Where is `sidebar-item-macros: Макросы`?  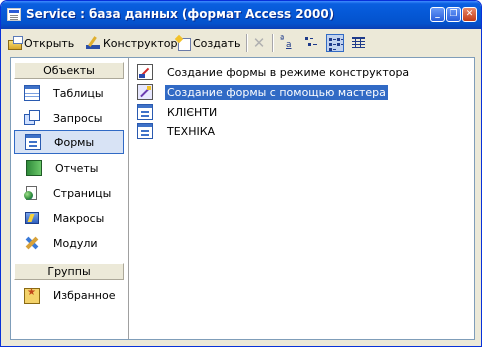
sidebar-item-macros: Макросы is located at coordinates (69, 218).